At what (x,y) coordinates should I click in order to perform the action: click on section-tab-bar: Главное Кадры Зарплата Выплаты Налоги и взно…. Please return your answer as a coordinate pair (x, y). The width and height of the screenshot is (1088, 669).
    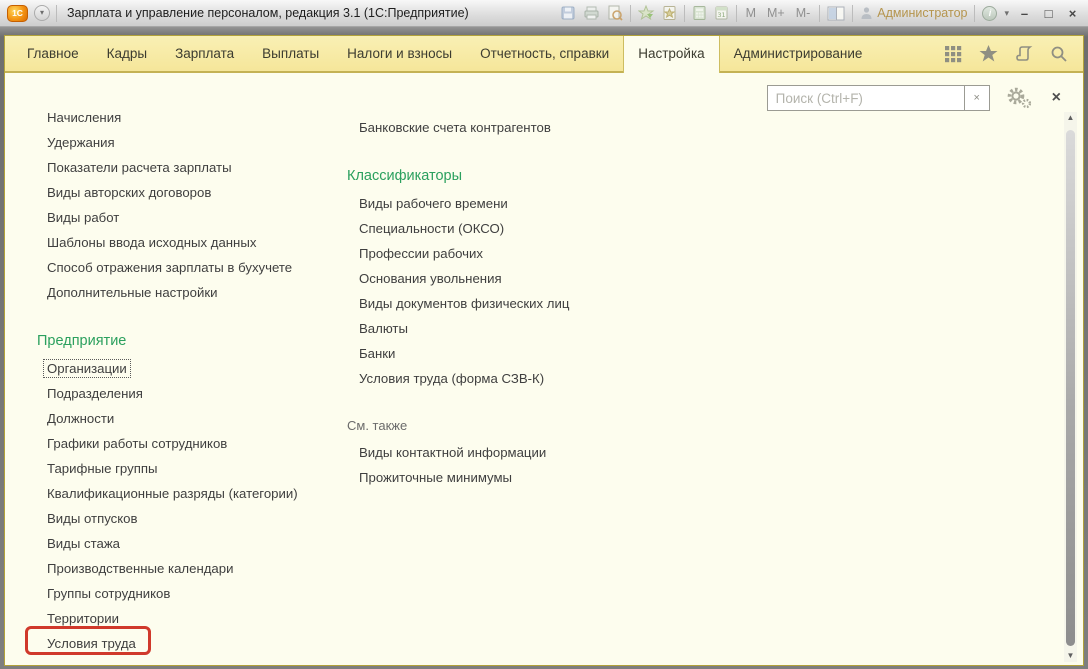
    Looking at the image, I should click on (544, 54).